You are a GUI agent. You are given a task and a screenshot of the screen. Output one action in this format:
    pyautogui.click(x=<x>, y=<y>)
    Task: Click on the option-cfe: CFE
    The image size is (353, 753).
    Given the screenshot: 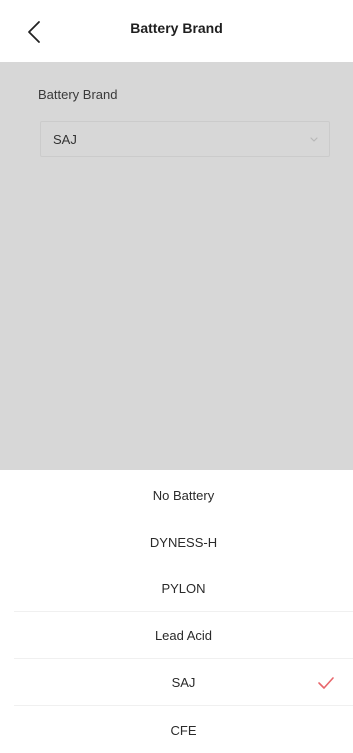 What is the action you would take?
    pyautogui.click(x=183, y=730)
    